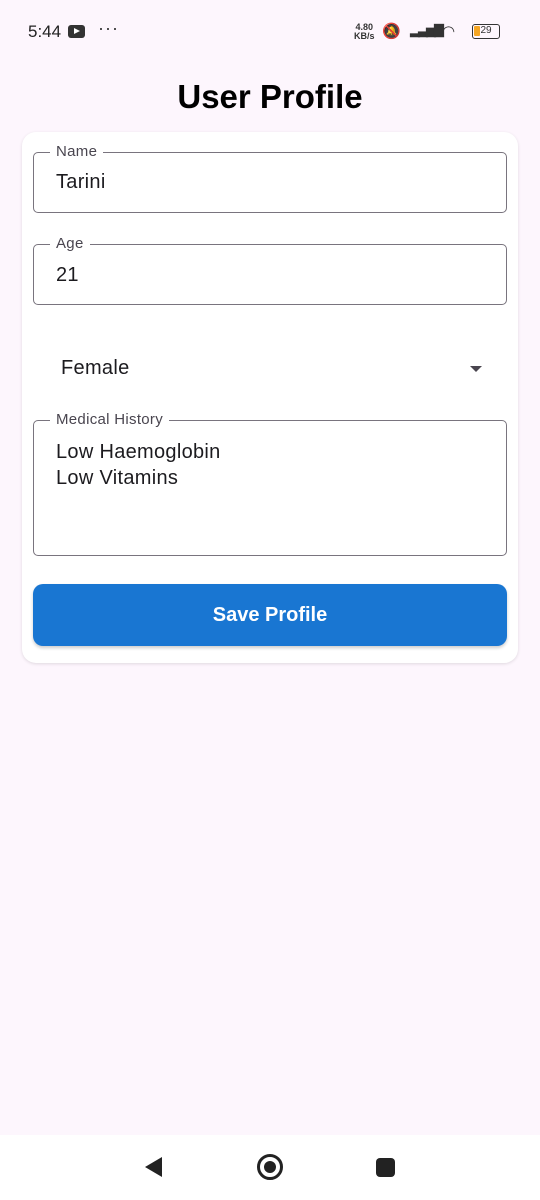 This screenshot has height=1200, width=540. What do you see at coordinates (270, 370) in the screenshot?
I see `gender-dropdown: Female` at bounding box center [270, 370].